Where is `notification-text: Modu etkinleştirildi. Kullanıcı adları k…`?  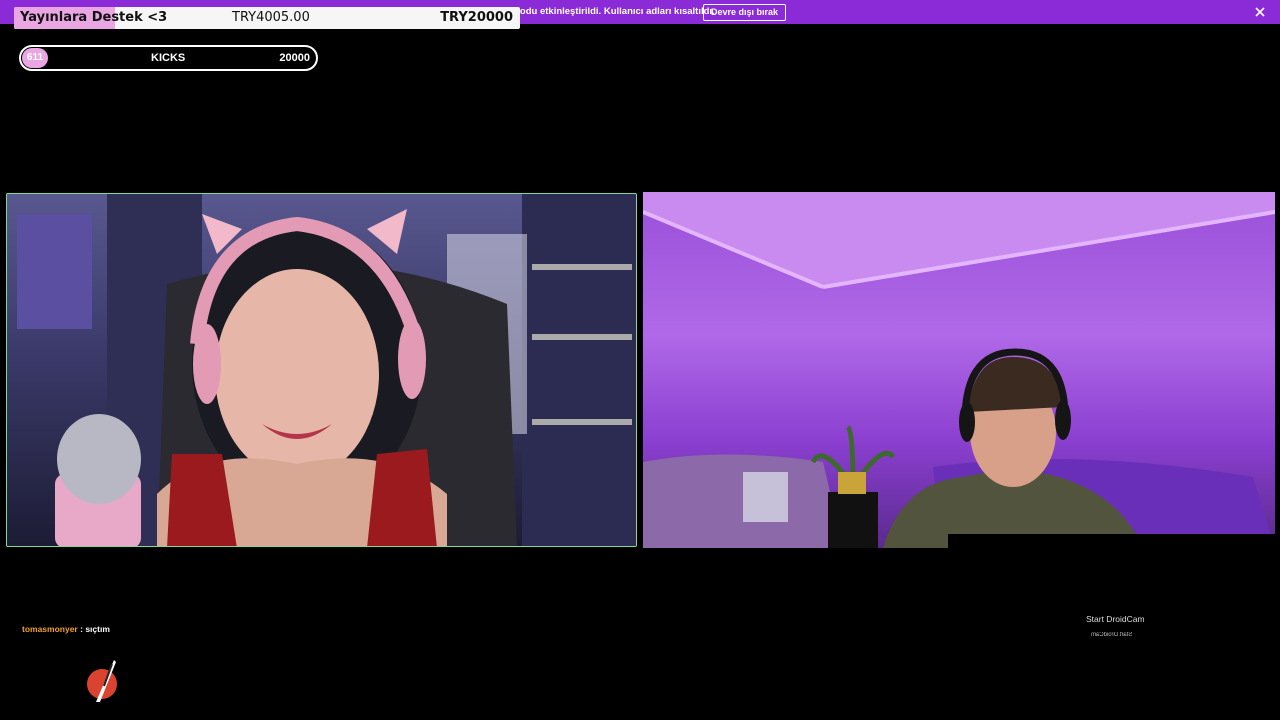
notification-text: Modu etkinleştirildi. Kullanıcı adları k… is located at coordinates (613, 11).